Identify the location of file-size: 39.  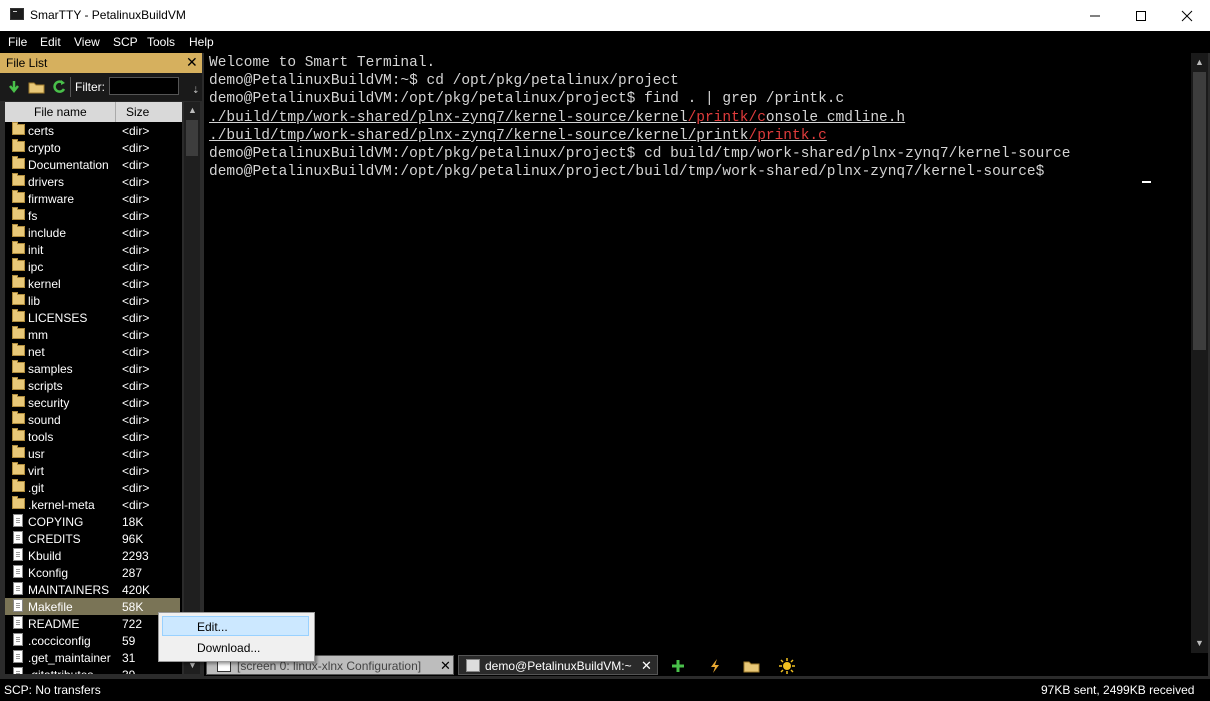
(128, 671).